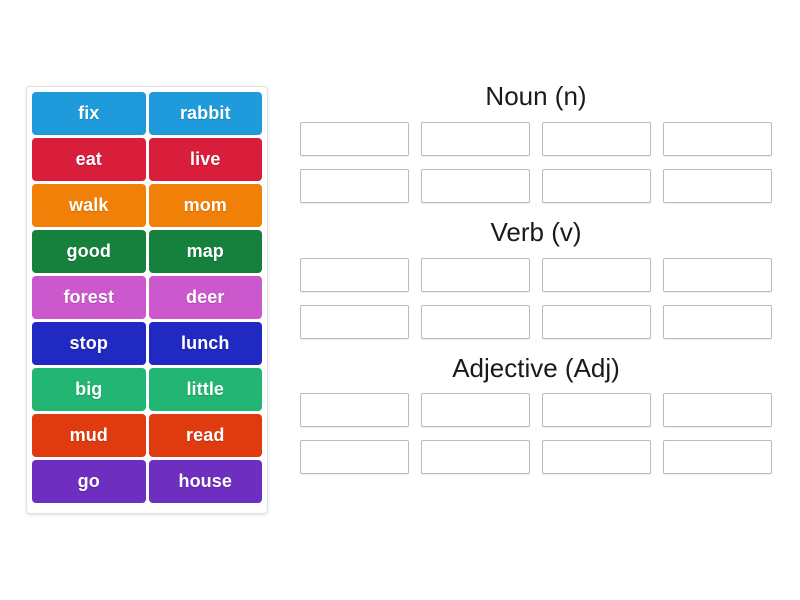 This screenshot has width=800, height=600. I want to click on word-tile-fix: fix, so click(89, 113).